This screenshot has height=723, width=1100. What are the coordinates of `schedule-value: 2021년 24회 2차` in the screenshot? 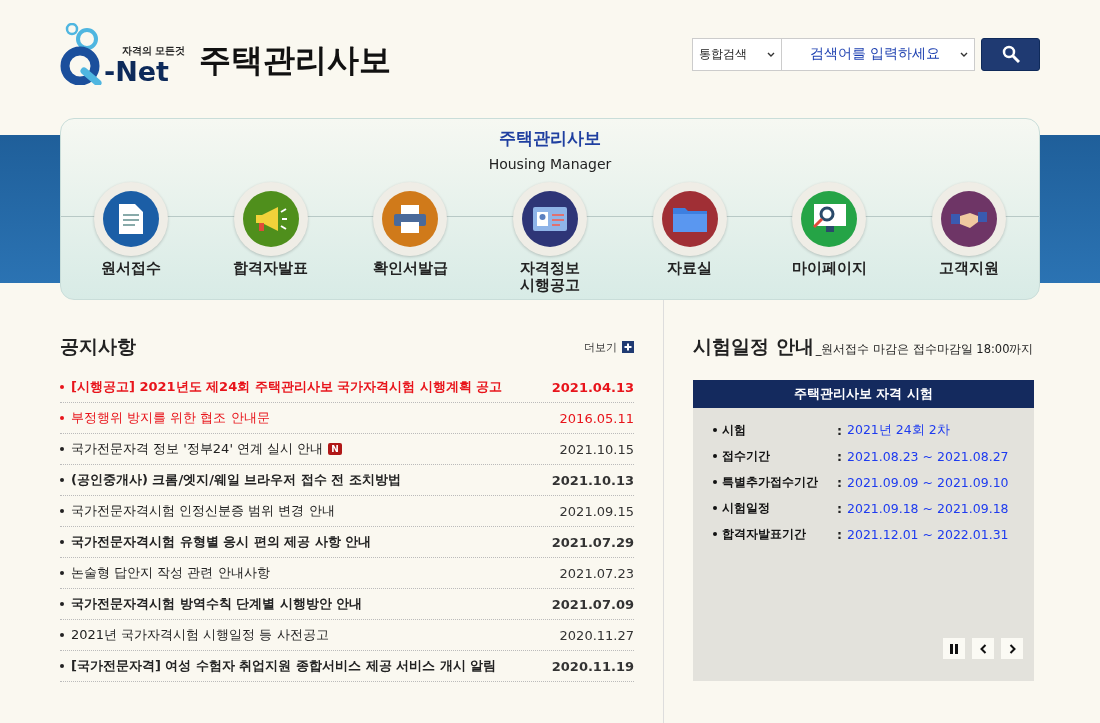 It's located at (898, 430).